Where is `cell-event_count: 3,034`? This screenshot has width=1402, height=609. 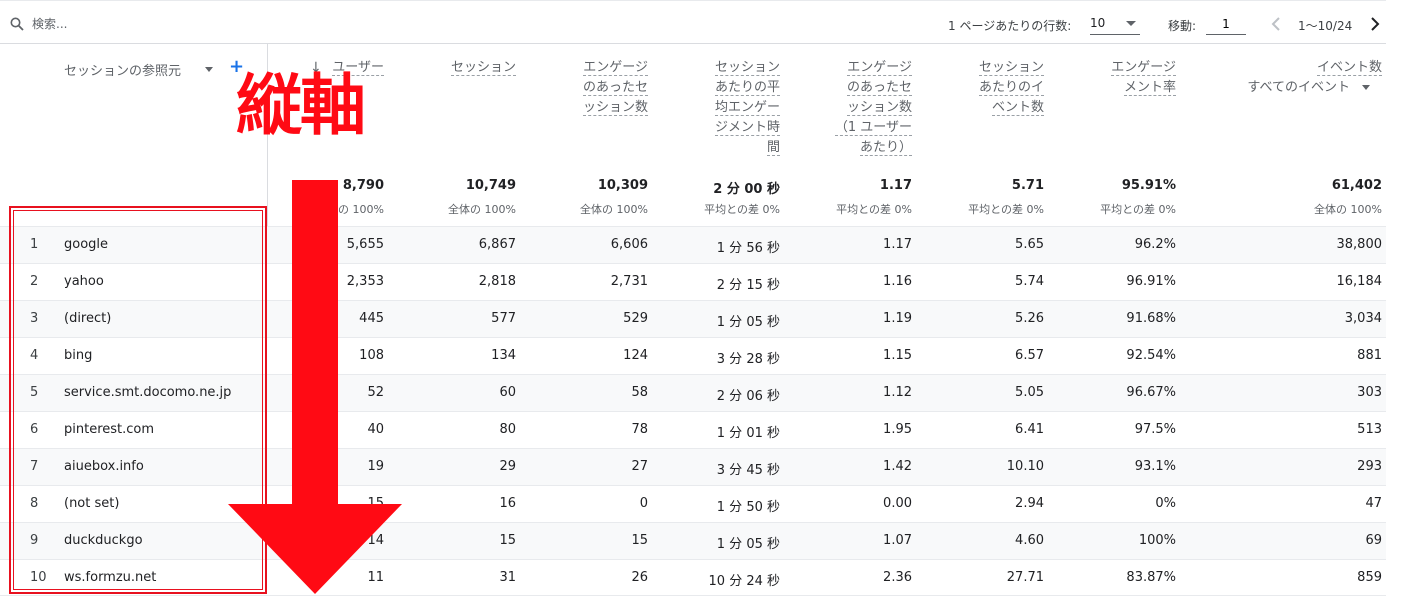
cell-event_count: 3,034 is located at coordinates (1363, 318).